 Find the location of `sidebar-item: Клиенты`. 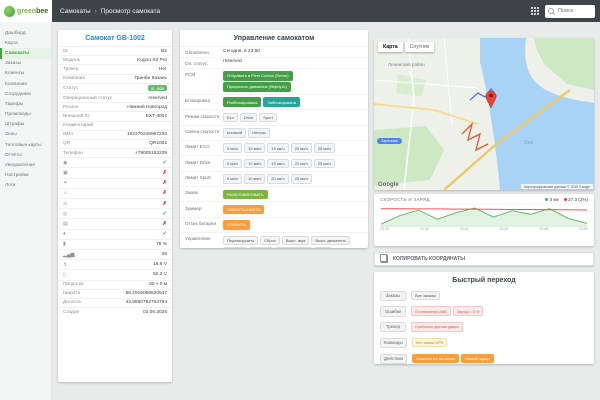

sidebar-item: Клиенты is located at coordinates (25, 74).